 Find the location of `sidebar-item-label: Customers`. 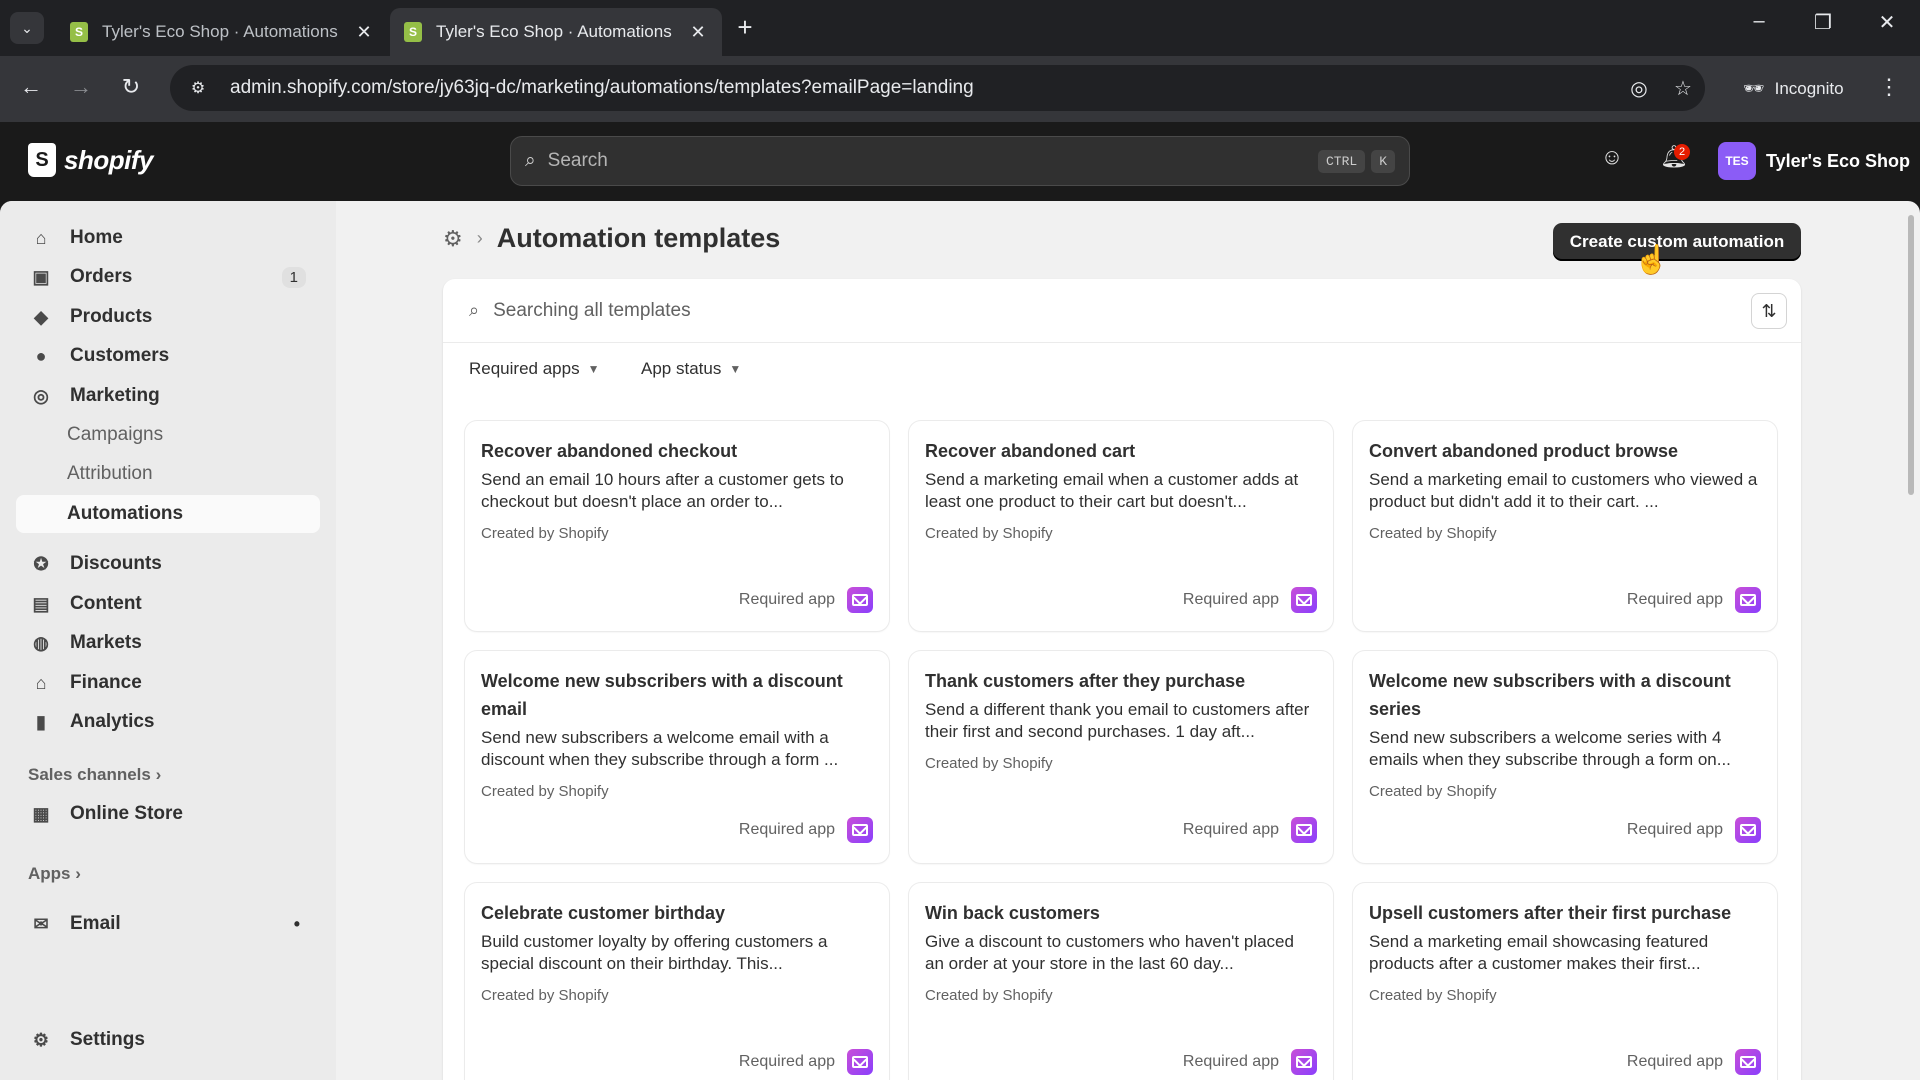

sidebar-item-label: Customers is located at coordinates (120, 355).